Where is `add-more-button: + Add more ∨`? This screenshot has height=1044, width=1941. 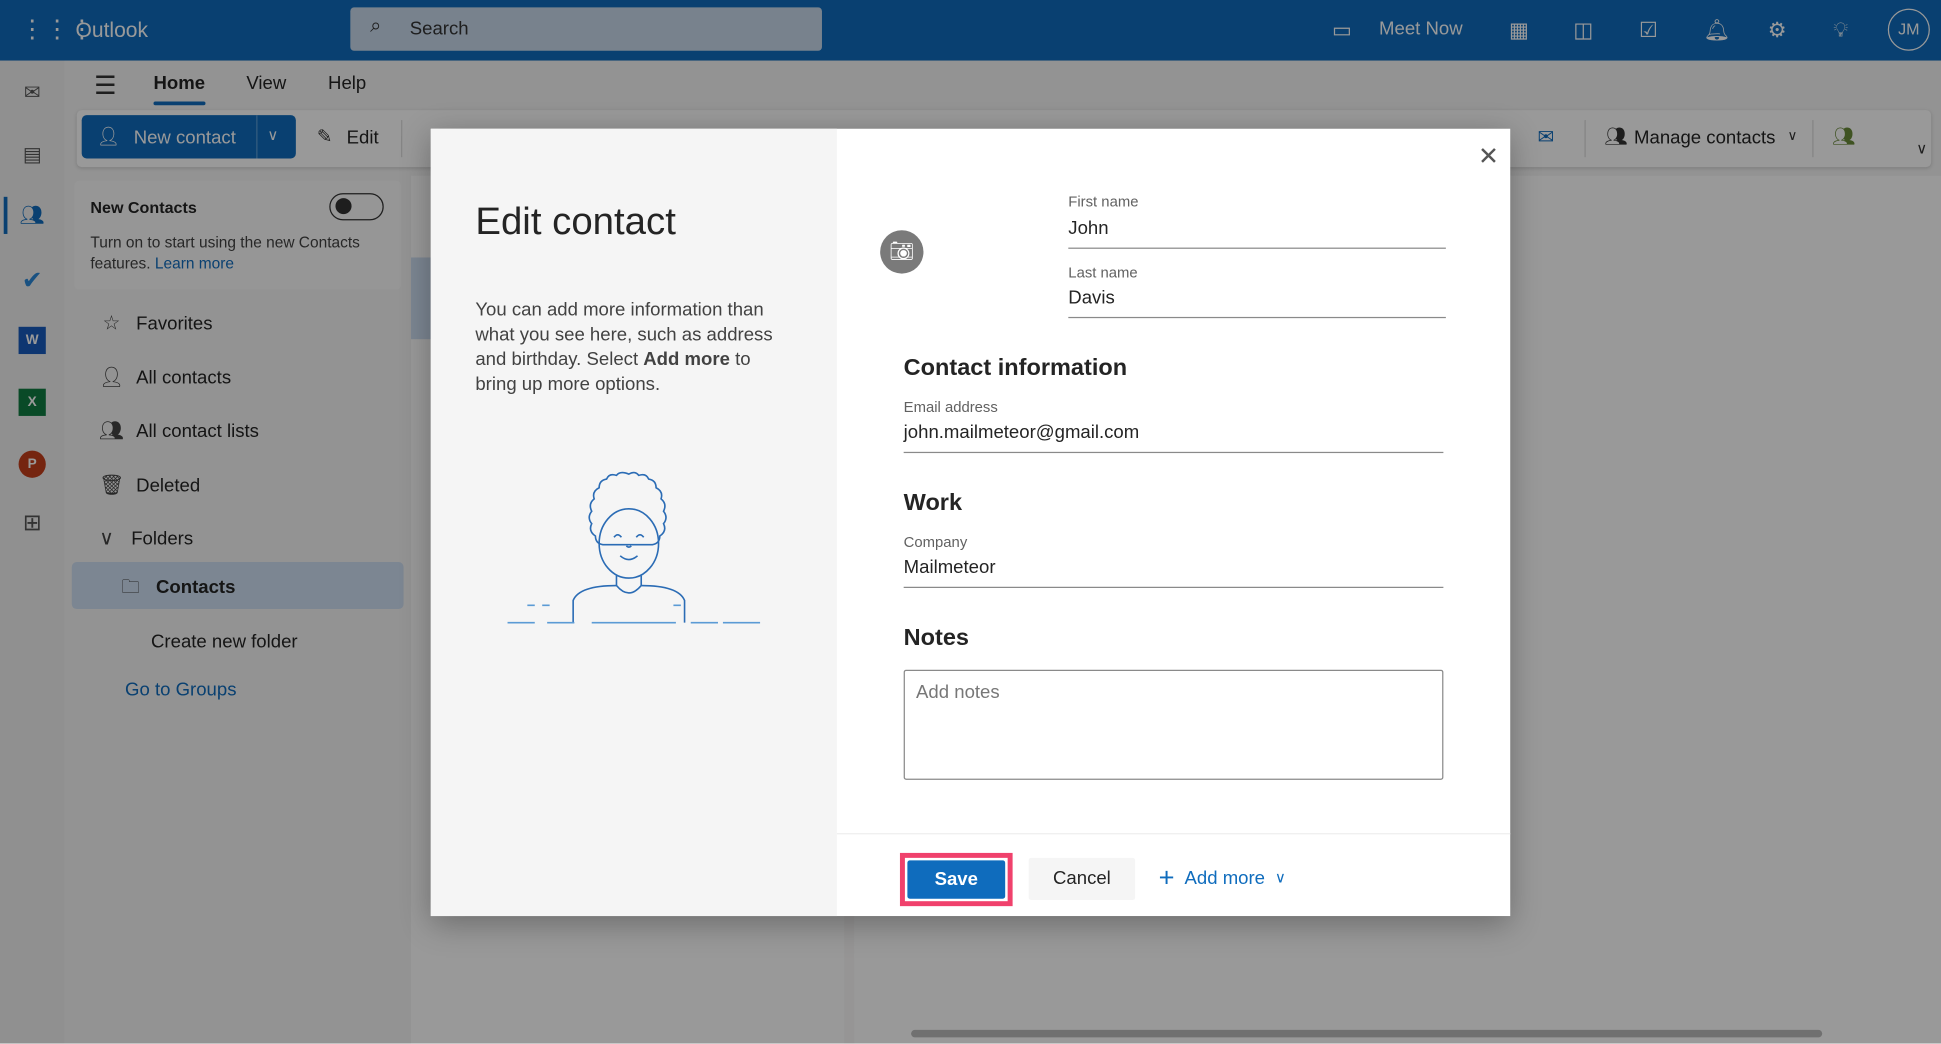
add-more-button: + Add more ∨ is located at coordinates (1222, 878).